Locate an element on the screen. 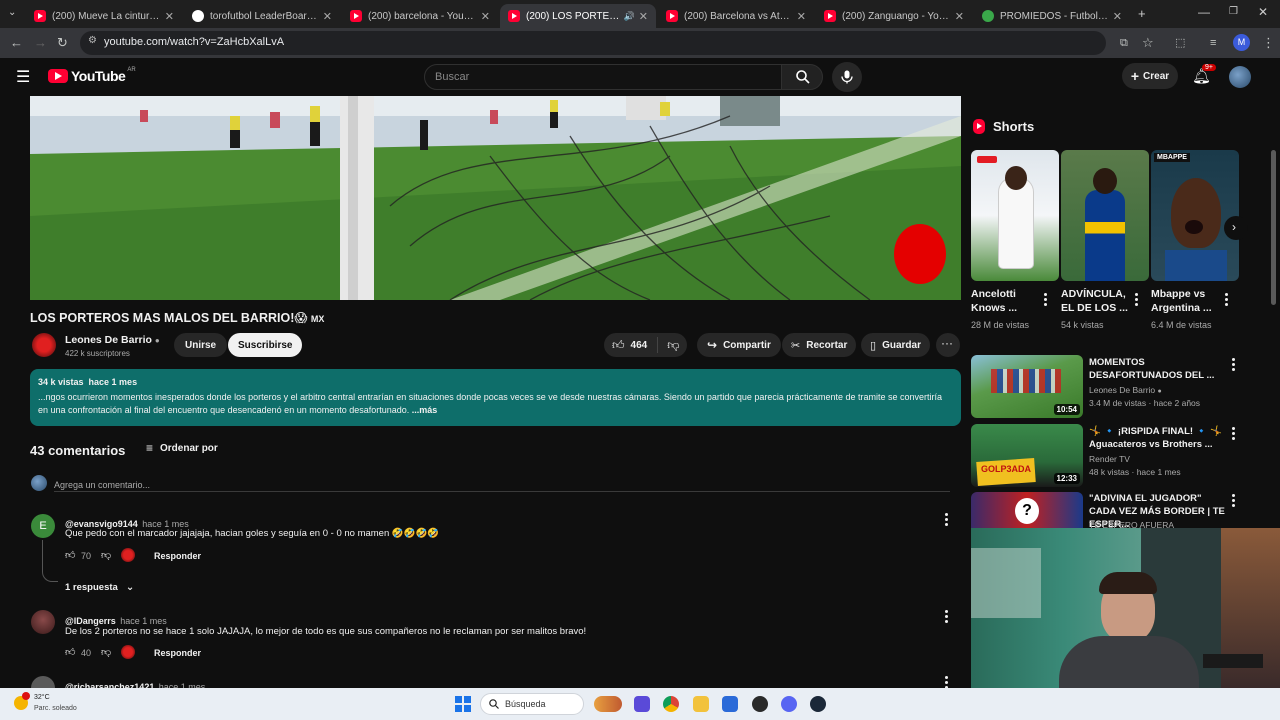 This screenshot has width=1280, height=720. restore-icon: ❐ is located at coordinates (1233, 11).